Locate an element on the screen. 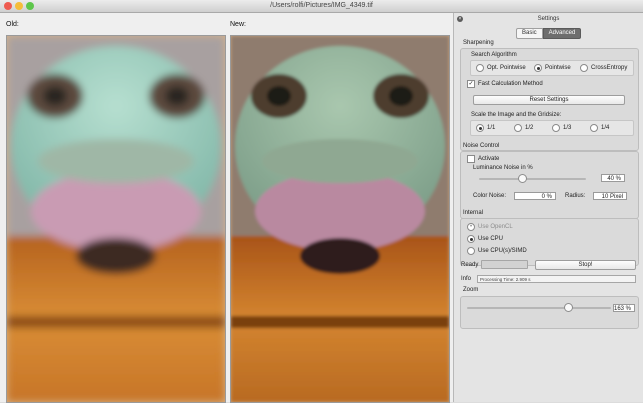  radio-label: 1/2 is located at coordinates (529, 128).